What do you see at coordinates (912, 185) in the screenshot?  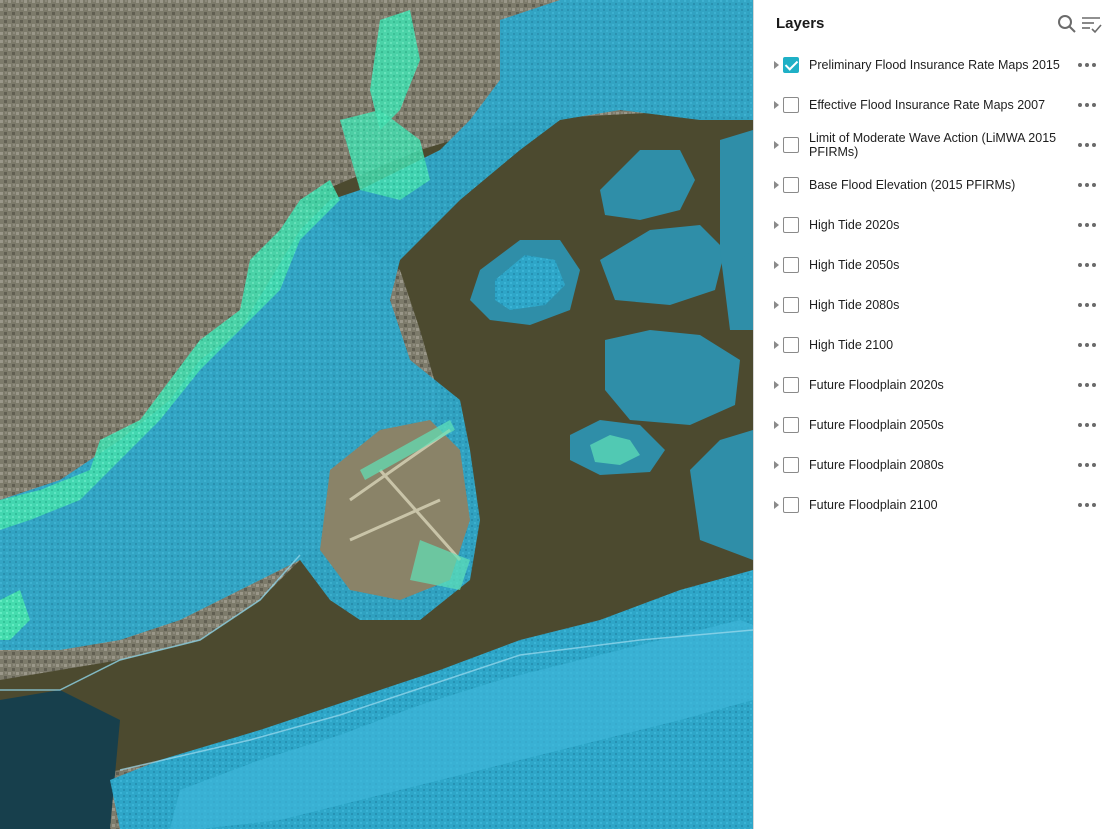 I see `layer-label: Base Flood Elevation (2015 PFIRMs)` at bounding box center [912, 185].